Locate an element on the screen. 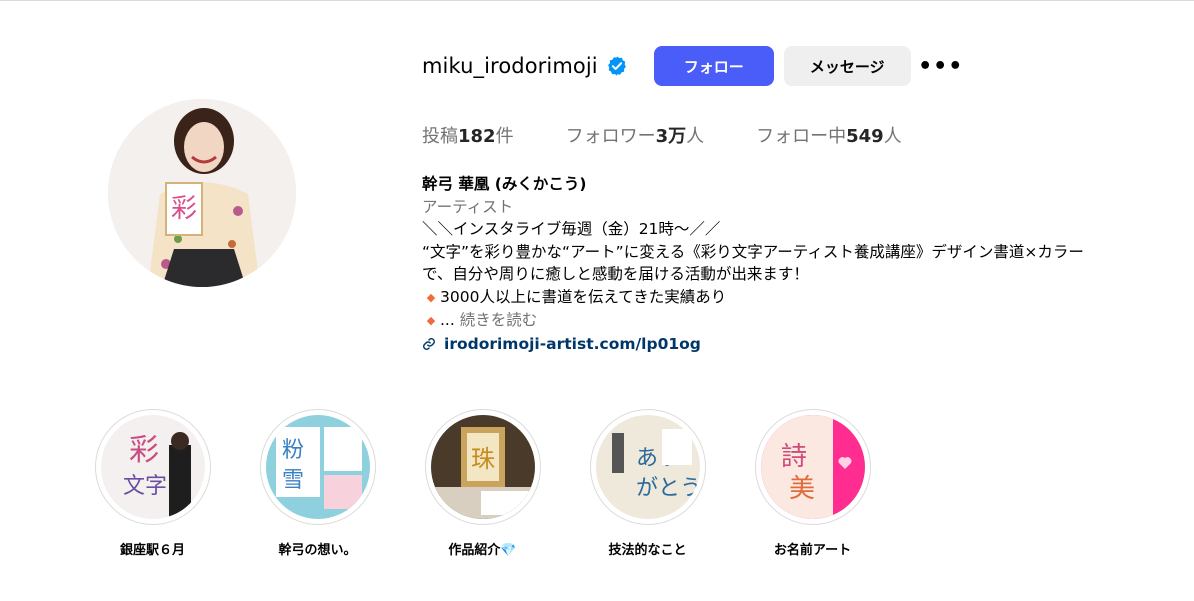 The image size is (1194, 601). svg-text: 文字 is located at coordinates (145, 486).